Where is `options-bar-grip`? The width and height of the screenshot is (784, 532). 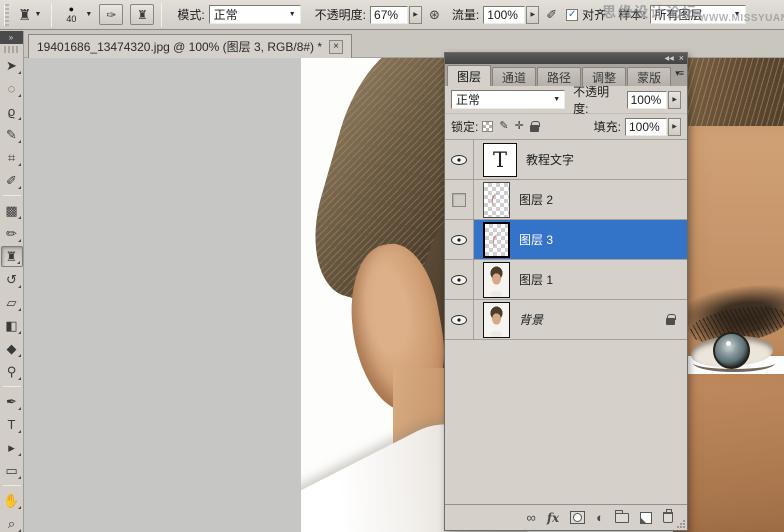
options-bar-grip is located at coordinates (6, 14).